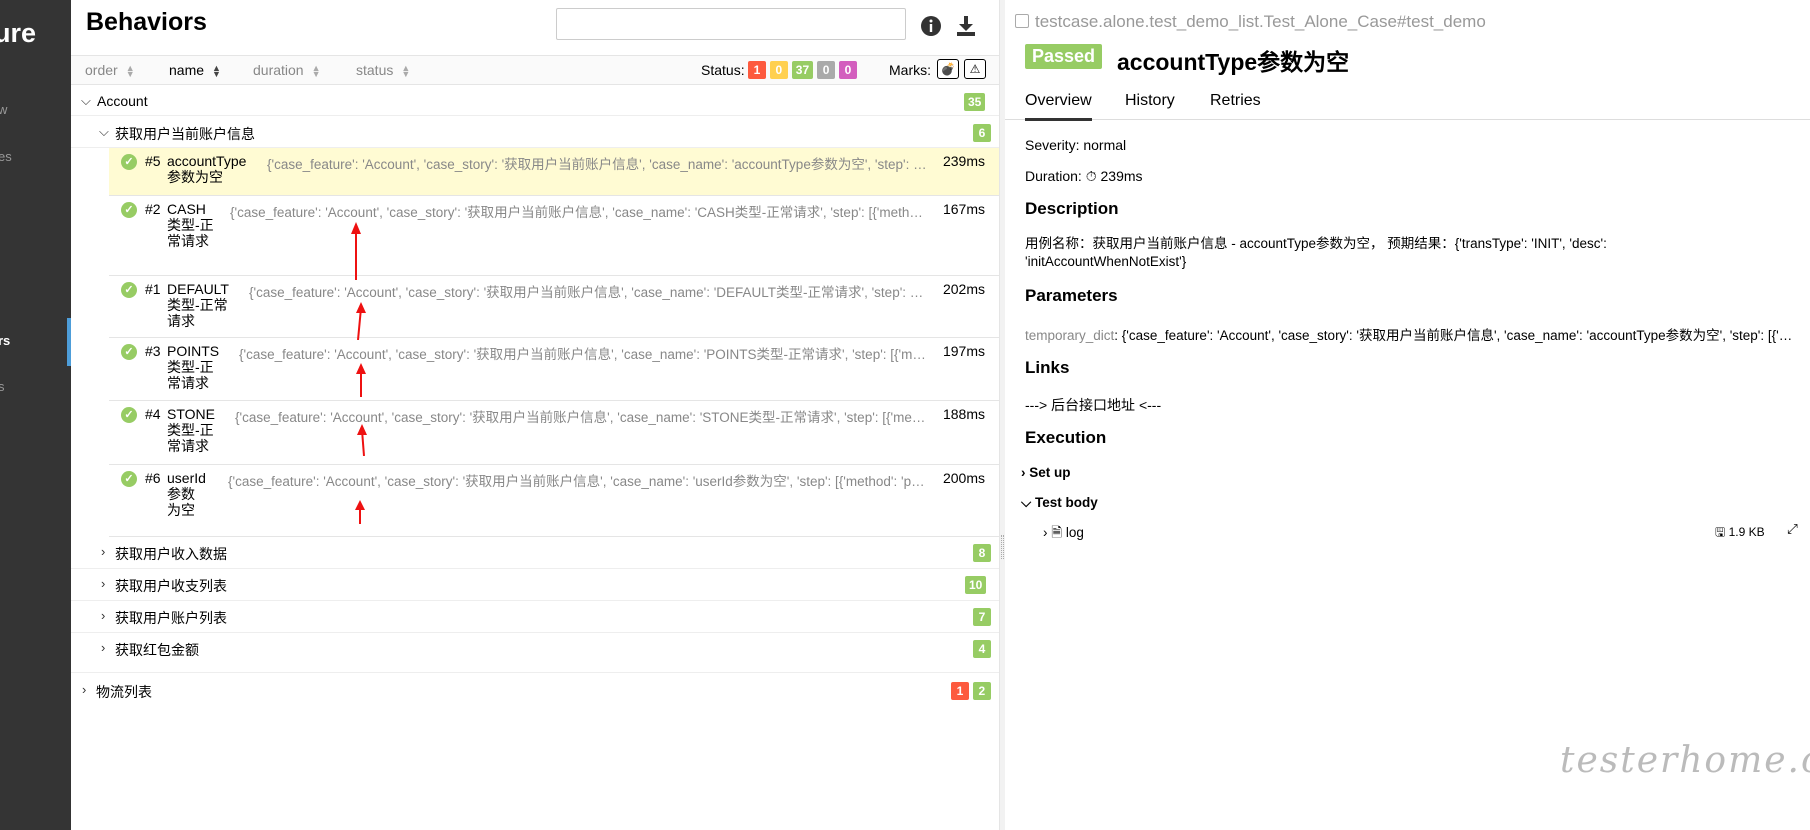 The image size is (1810, 830). What do you see at coordinates (171, 618) in the screenshot?
I see `story-label: 获取用户账户列表` at bounding box center [171, 618].